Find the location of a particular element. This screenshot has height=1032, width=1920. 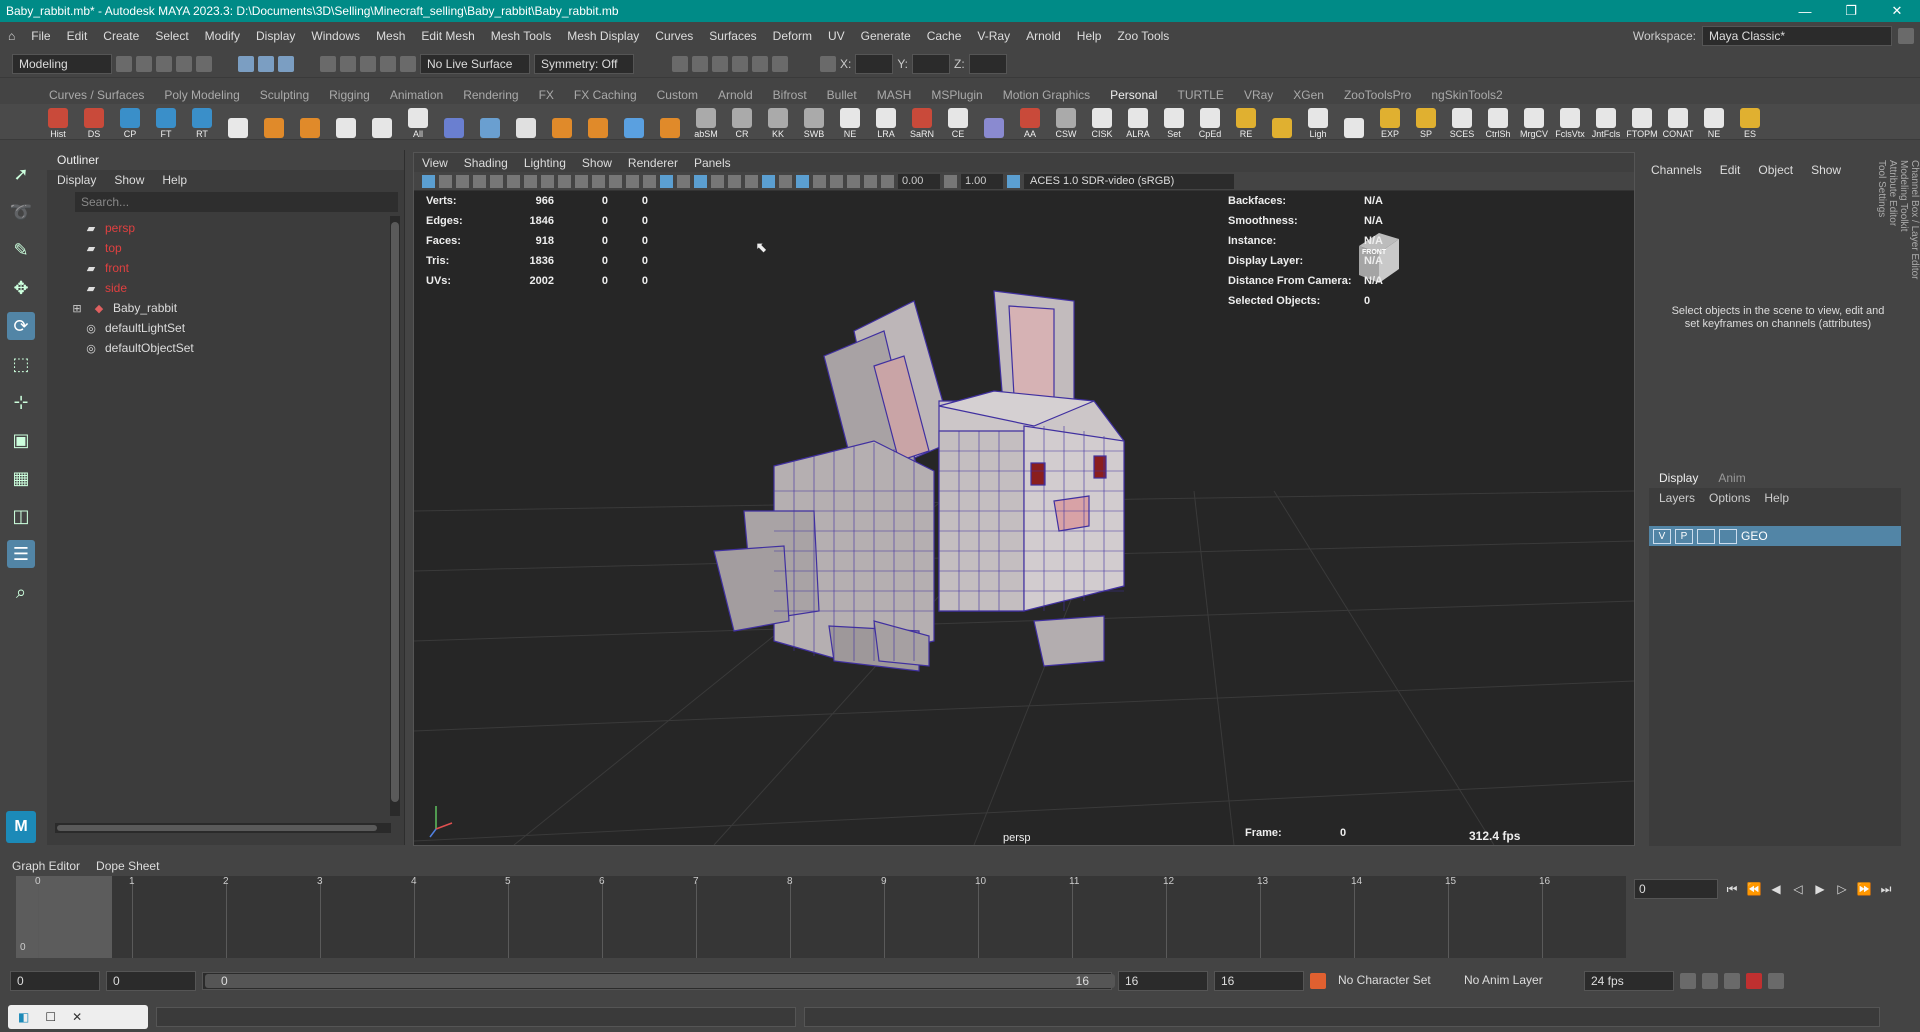

textured-icon is located at coordinates (717, 181).